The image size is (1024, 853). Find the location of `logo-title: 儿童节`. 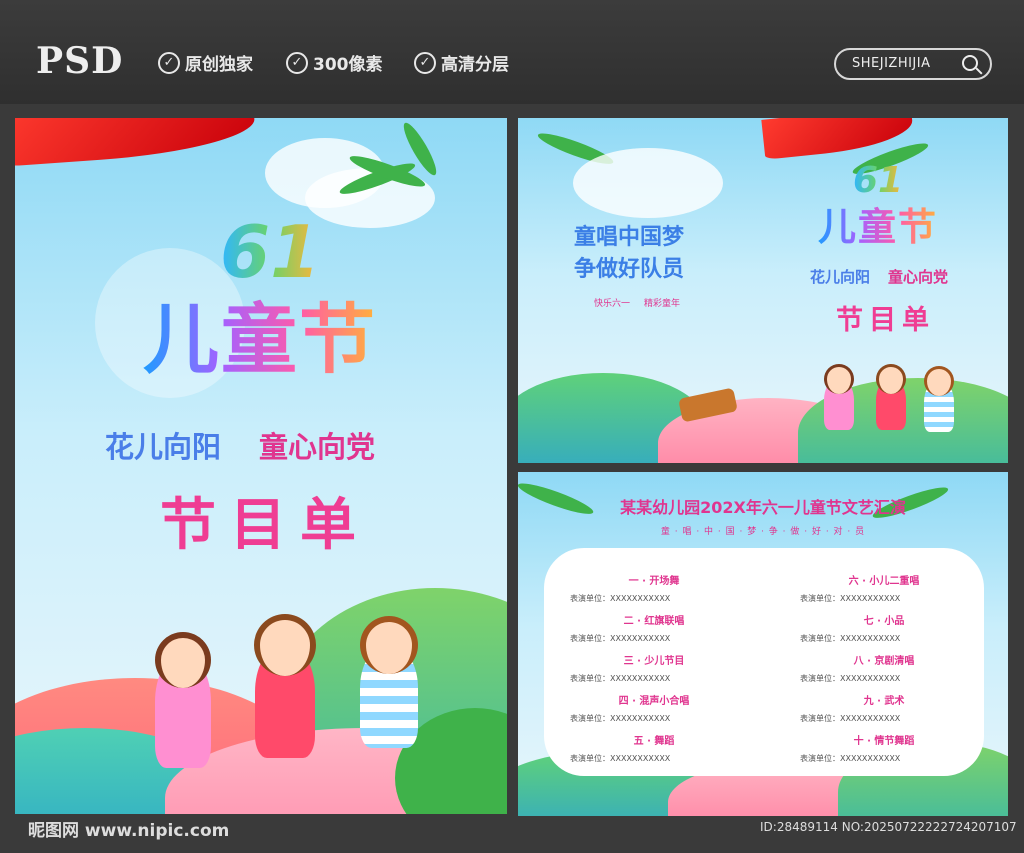

logo-title: 儿童节 is located at coordinates (260, 333).